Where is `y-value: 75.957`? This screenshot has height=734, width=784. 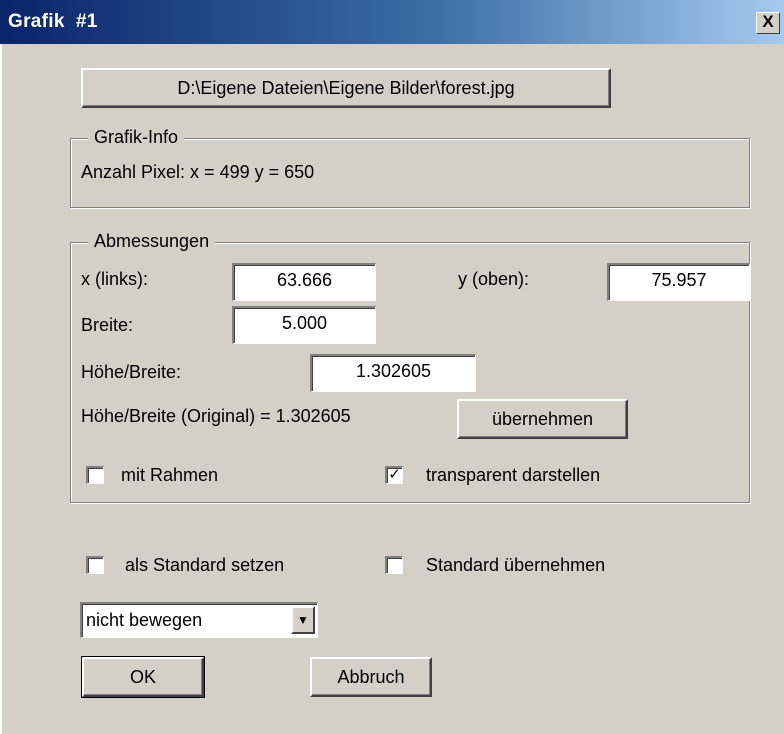 y-value: 75.957 is located at coordinates (679, 280).